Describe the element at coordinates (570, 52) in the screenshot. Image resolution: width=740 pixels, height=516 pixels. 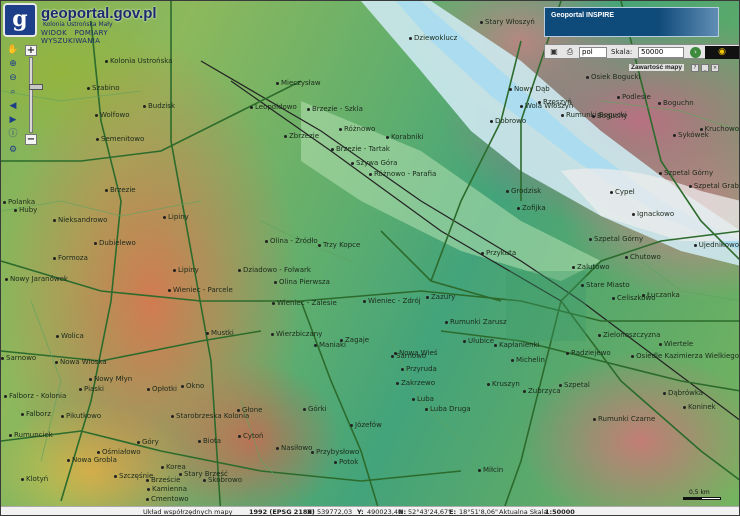
I see `print-icon: ⎙` at that location.